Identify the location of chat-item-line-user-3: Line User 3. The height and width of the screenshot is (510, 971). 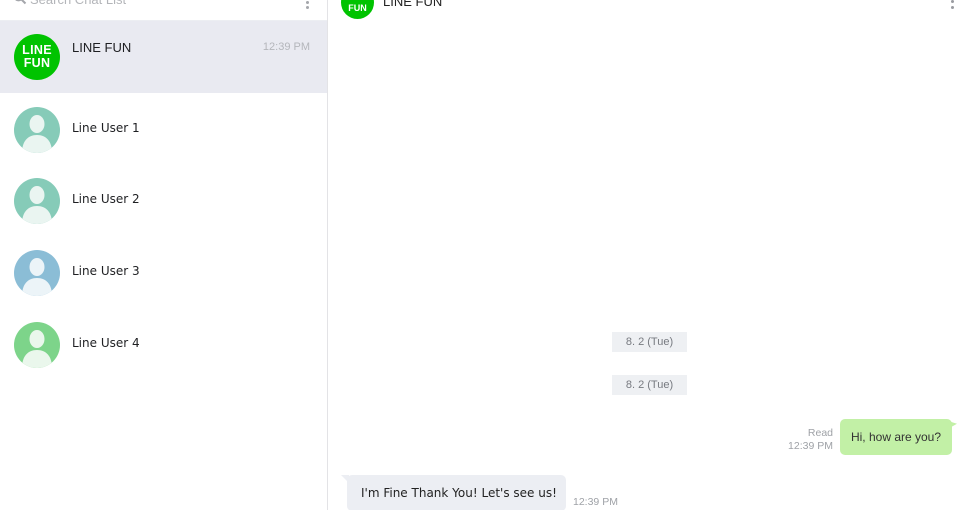
(163, 272).